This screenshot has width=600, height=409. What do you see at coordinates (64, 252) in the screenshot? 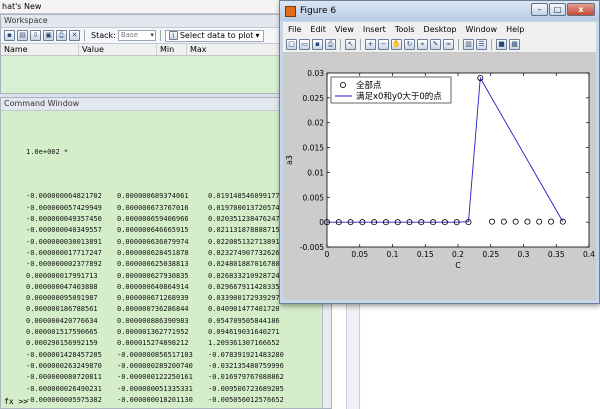
I see `matrix-cell: -0.000000017717247` at bounding box center [64, 252].